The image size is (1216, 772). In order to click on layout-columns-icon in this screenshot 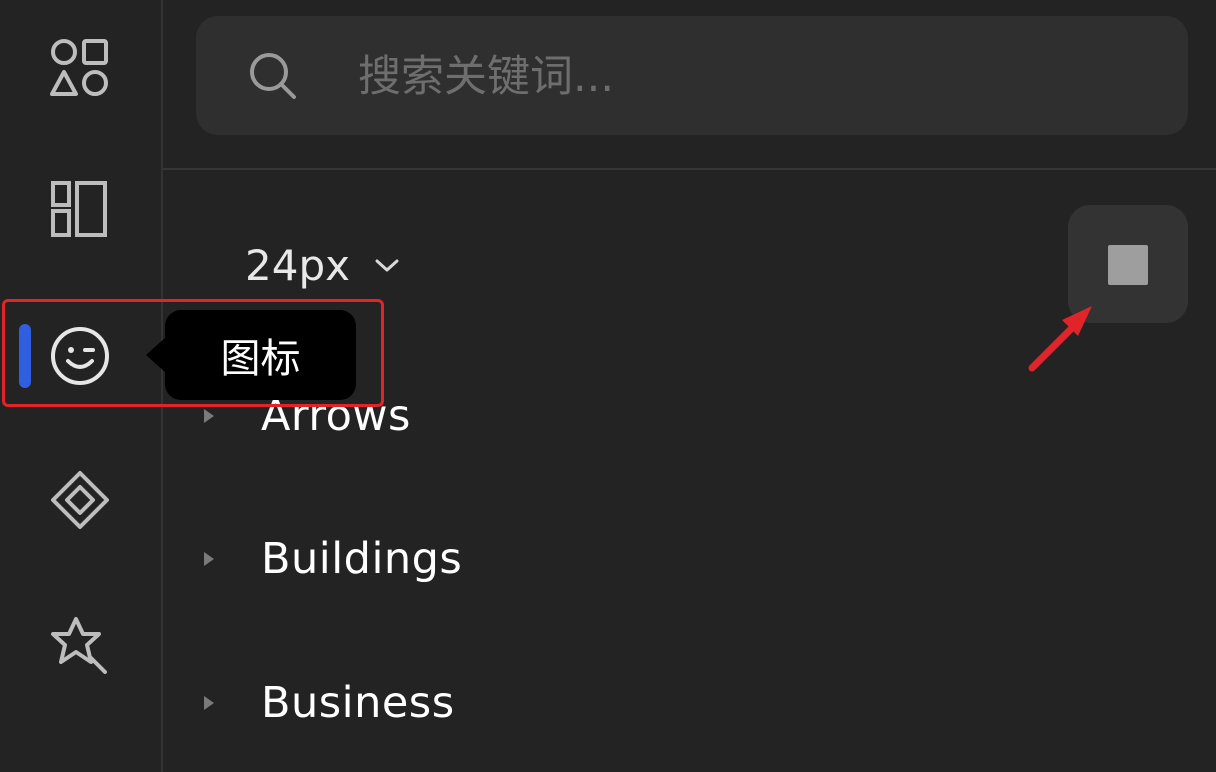, I will do `click(79, 209)`.